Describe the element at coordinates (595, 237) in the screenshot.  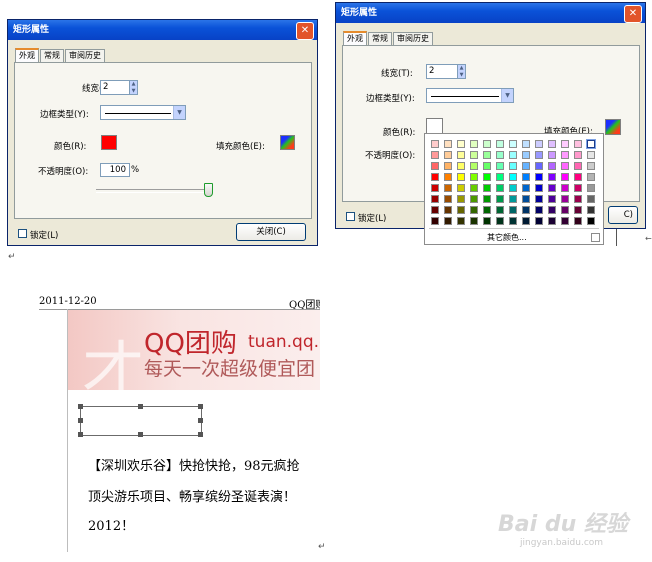
I see `more-colors-swatch` at that location.